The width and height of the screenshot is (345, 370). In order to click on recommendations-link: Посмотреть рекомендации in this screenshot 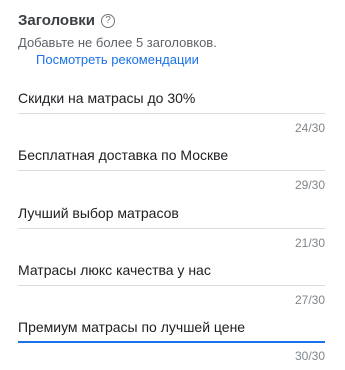, I will do `click(117, 59)`.